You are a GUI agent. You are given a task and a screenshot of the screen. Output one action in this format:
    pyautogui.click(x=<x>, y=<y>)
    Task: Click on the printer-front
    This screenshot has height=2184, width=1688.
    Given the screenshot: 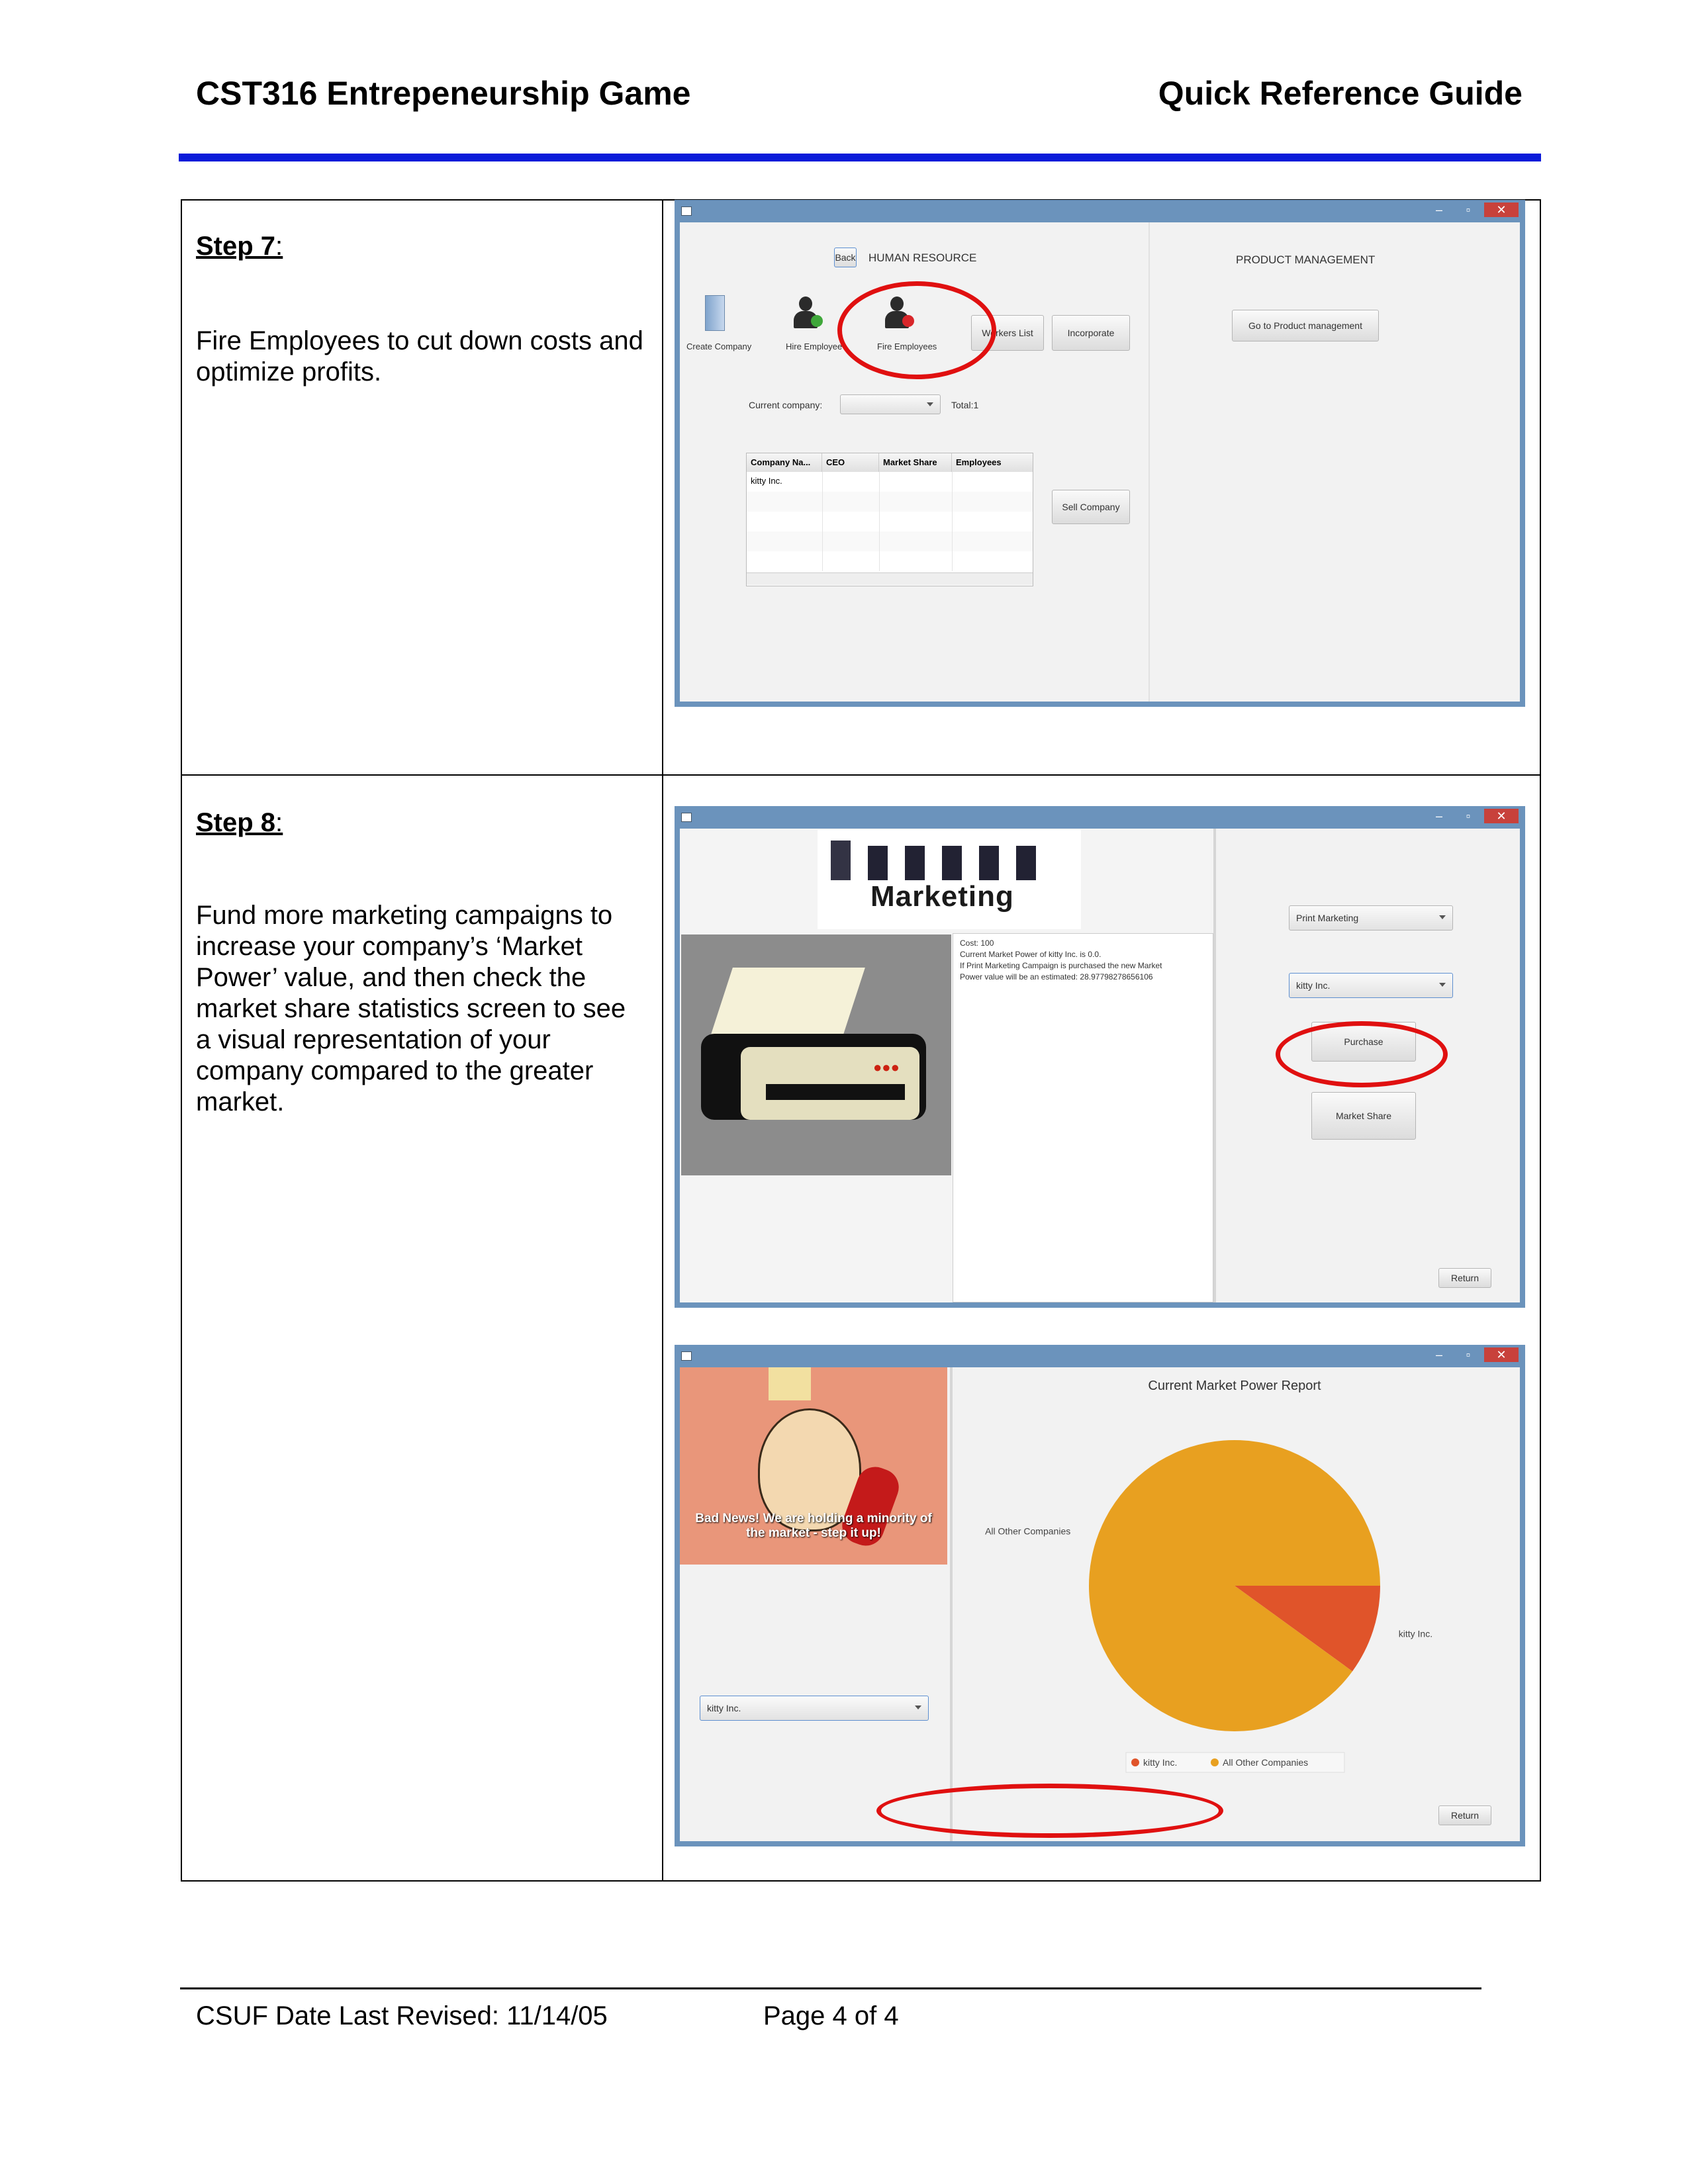 What is the action you would take?
    pyautogui.click(x=830, y=1083)
    